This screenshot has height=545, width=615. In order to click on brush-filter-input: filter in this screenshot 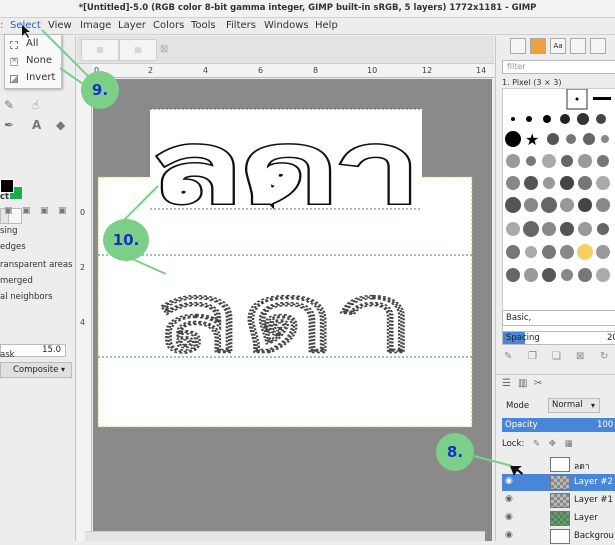, I will do `click(558, 67)`.